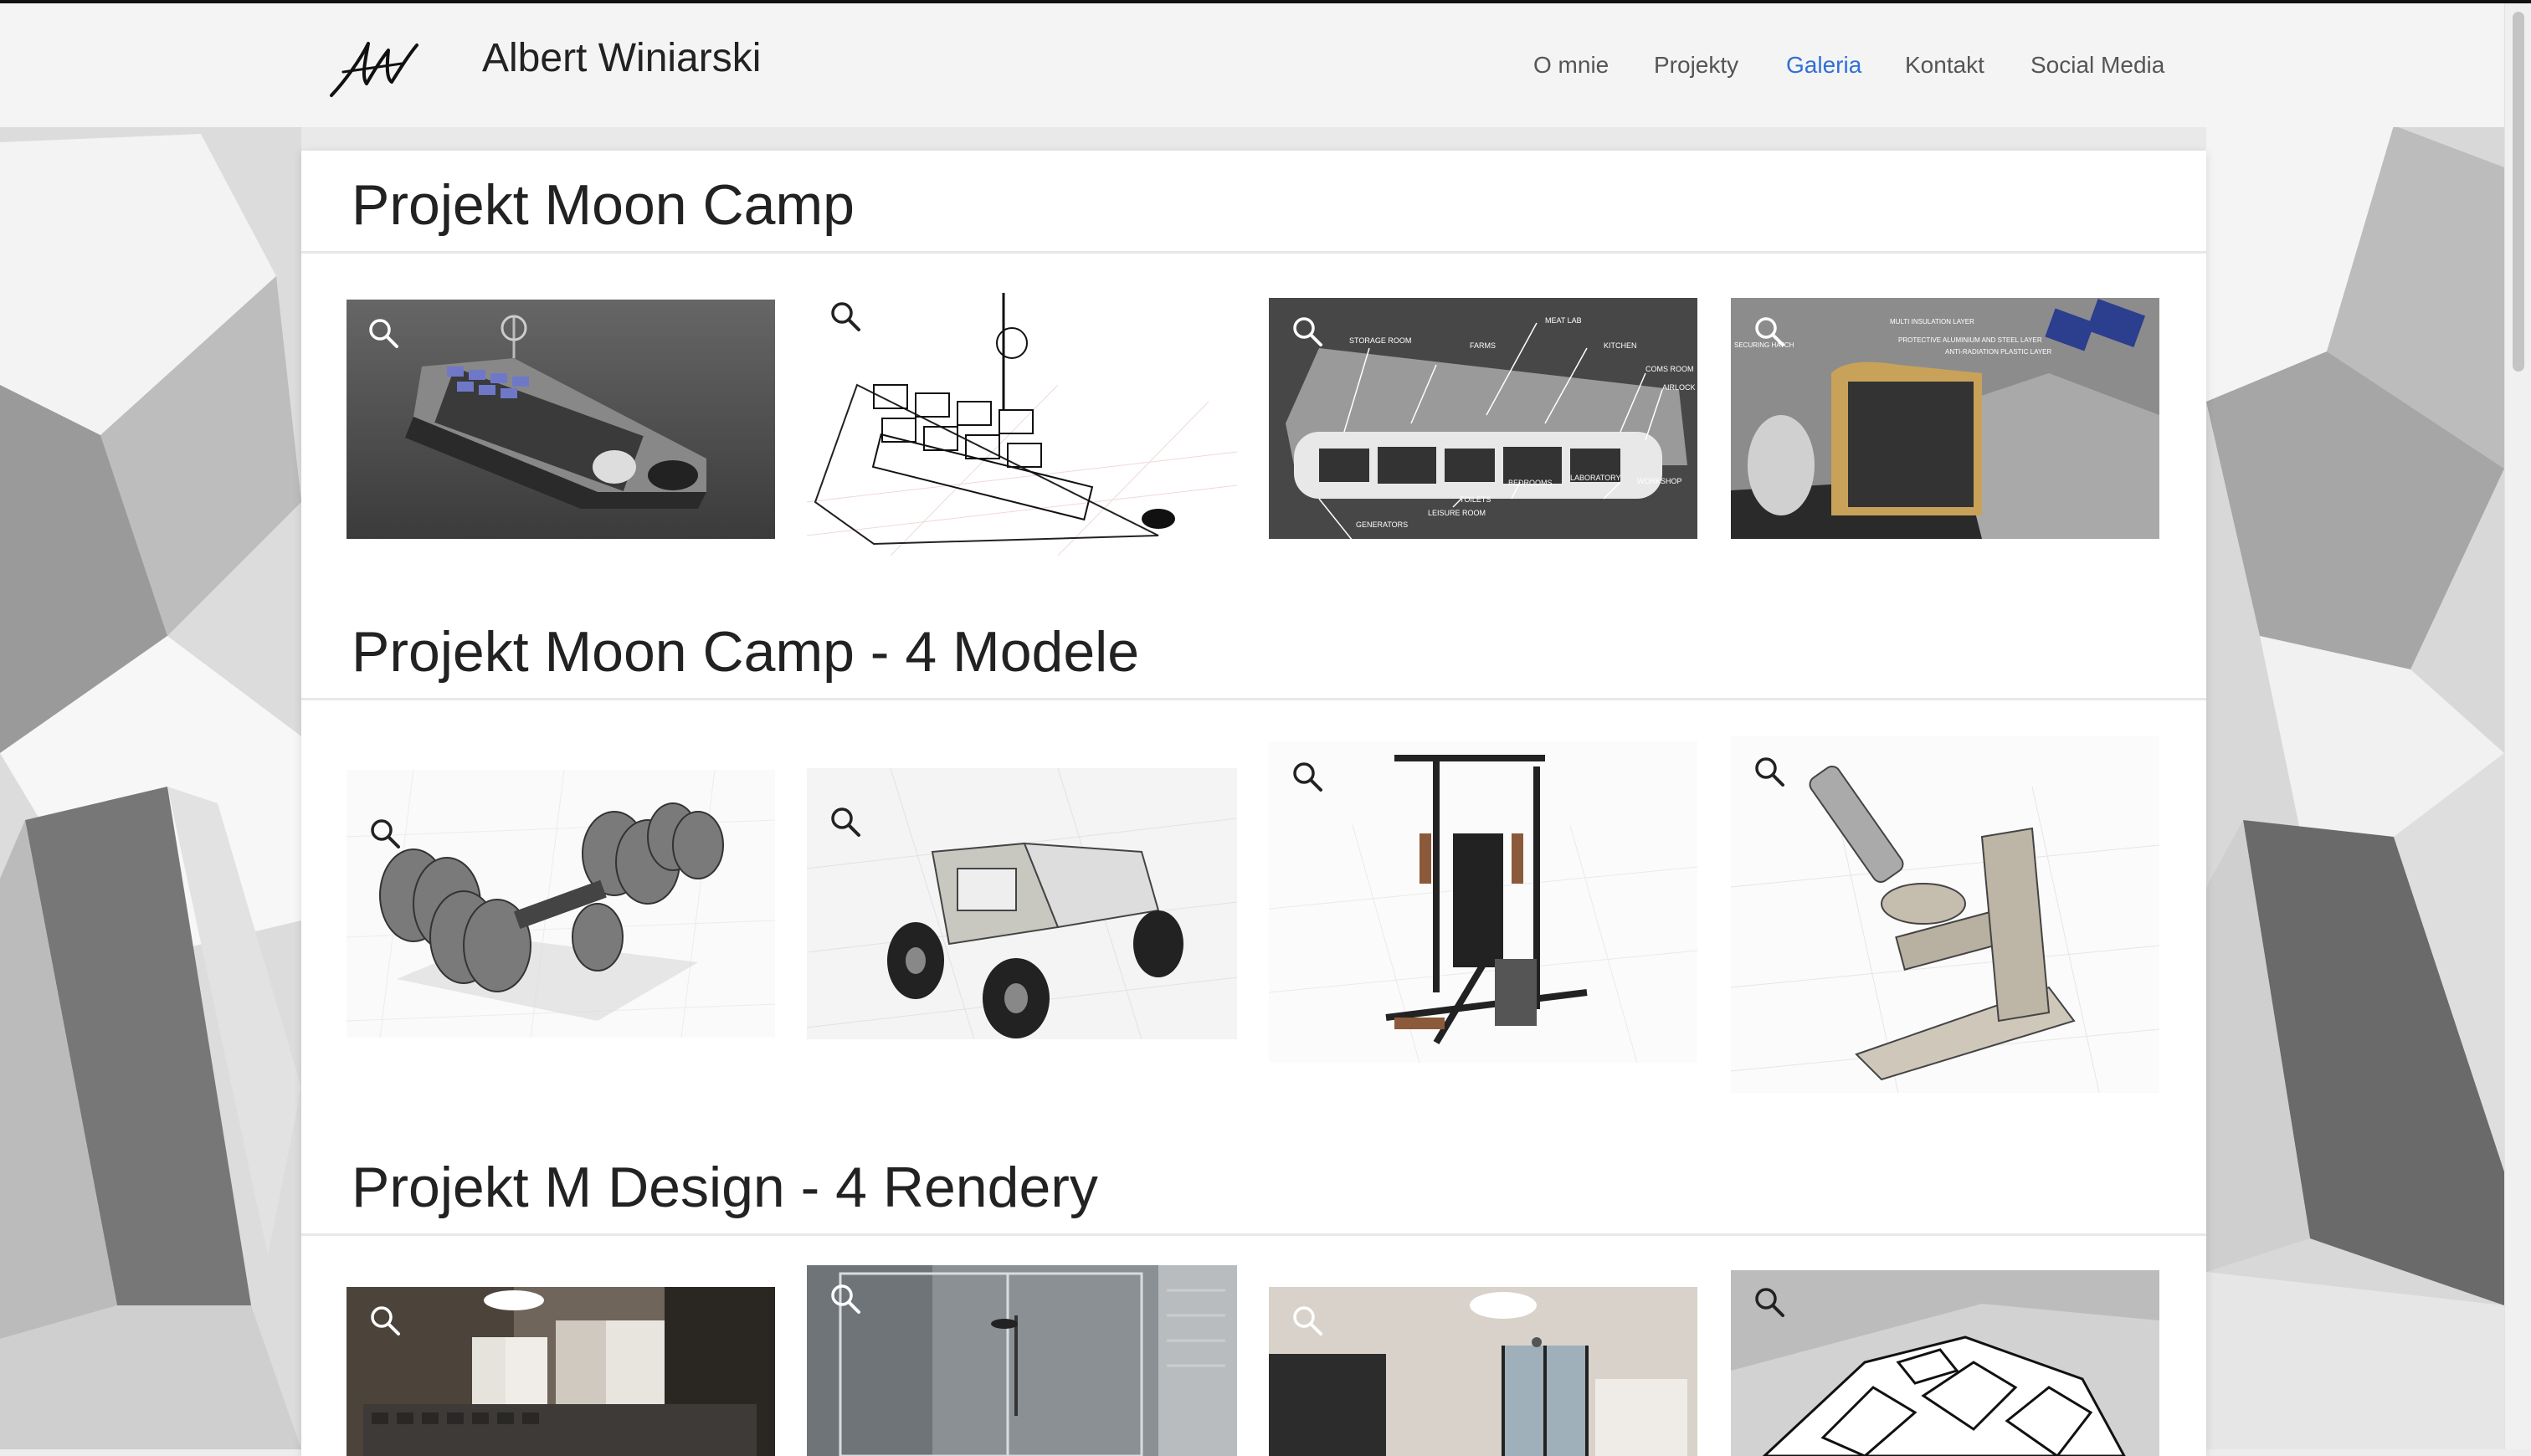 This screenshot has height=1456, width=2531. Describe the element at coordinates (1595, 478) in the screenshot. I see `cutaway-label: LABORATORY` at that location.